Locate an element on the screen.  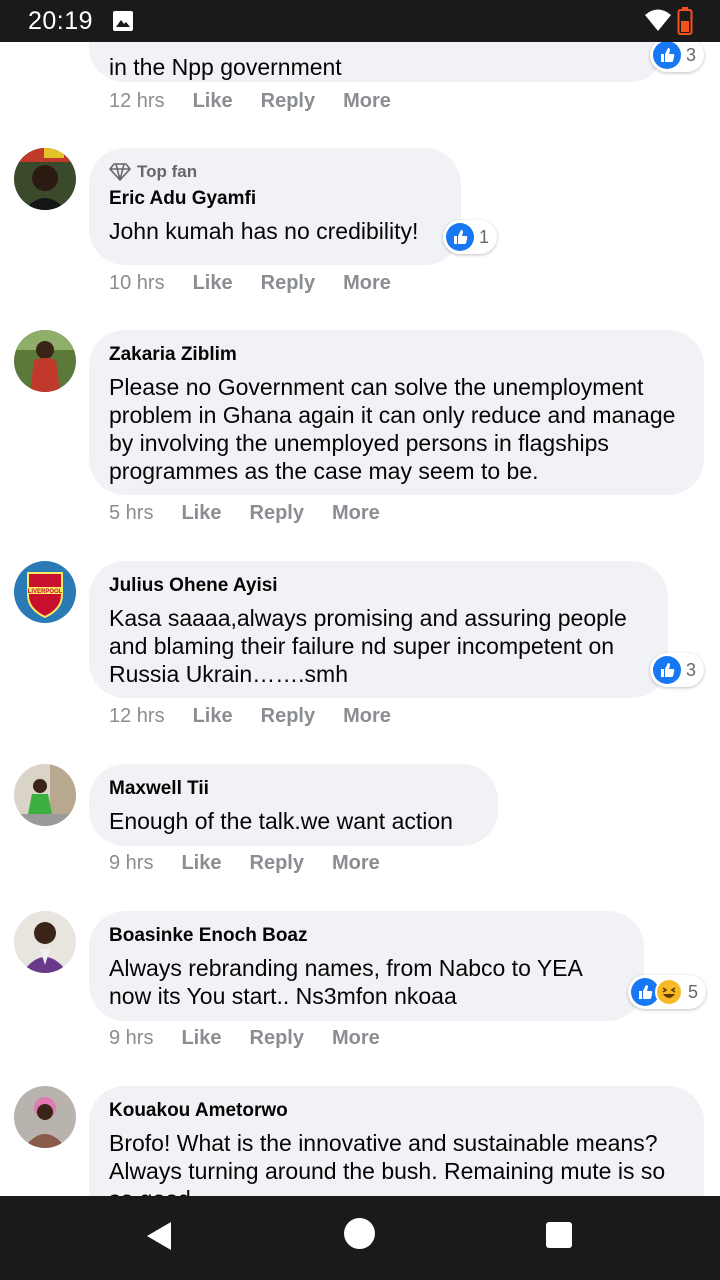
comment-bubble: in the Npp government is located at coordinates (377, 62).